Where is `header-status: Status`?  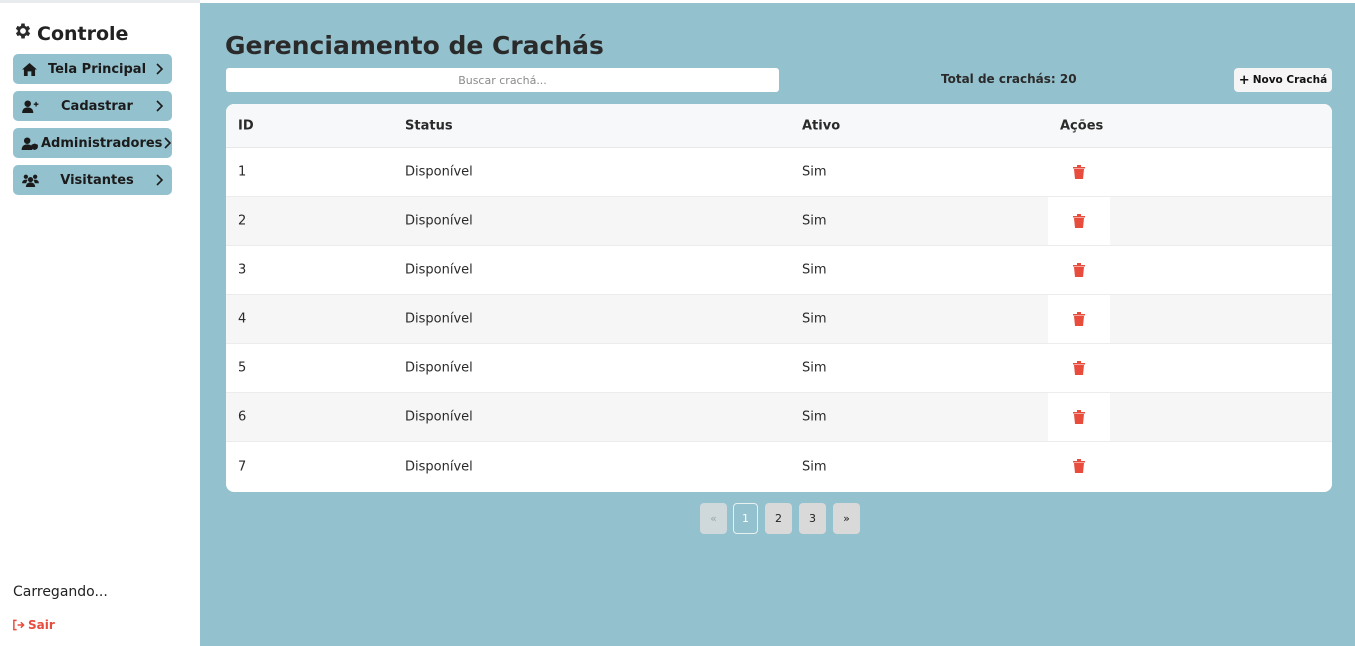
header-status: Status is located at coordinates (429, 125).